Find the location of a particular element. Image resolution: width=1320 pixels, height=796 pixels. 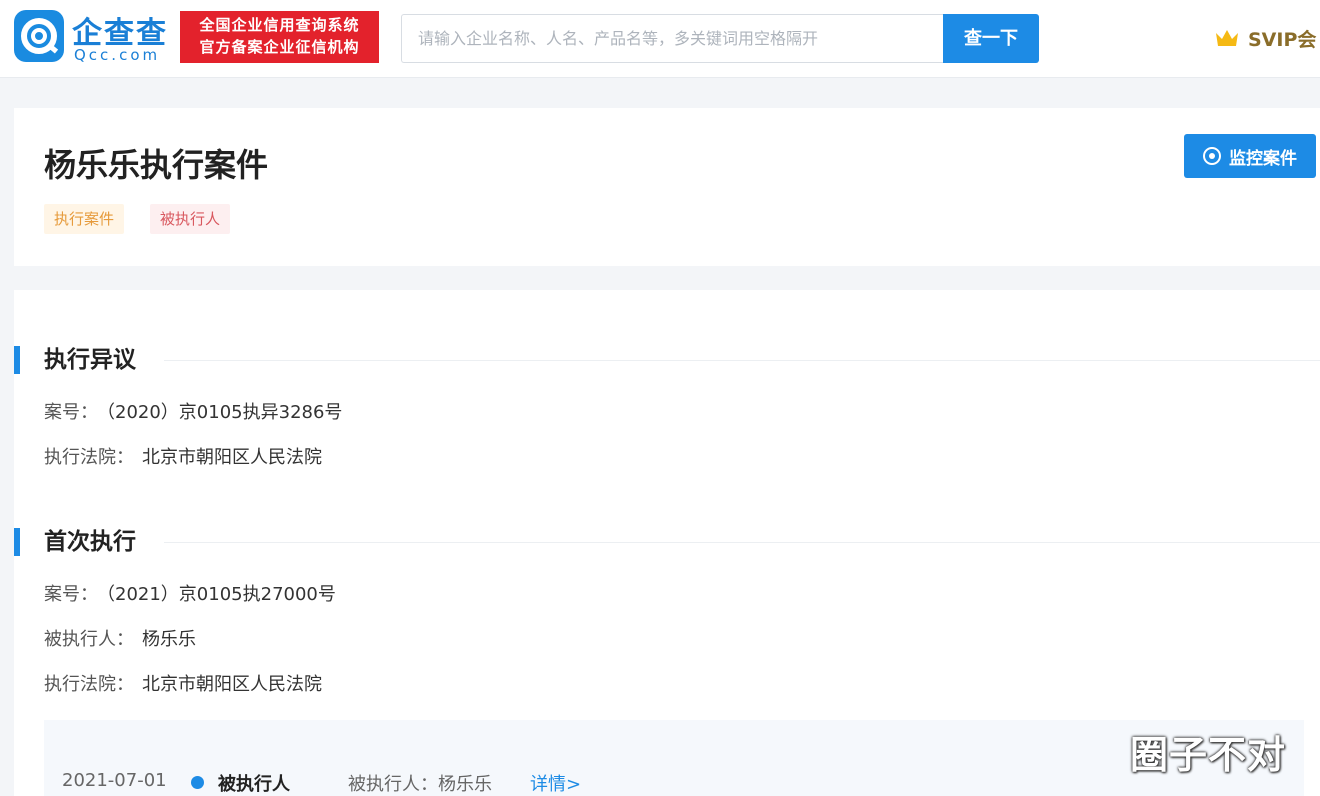

section-title: 首次执行 is located at coordinates (90, 542).